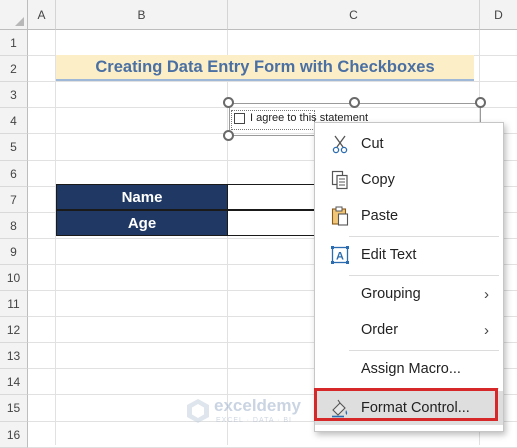  I want to click on svg-text: A, so click(340, 257).